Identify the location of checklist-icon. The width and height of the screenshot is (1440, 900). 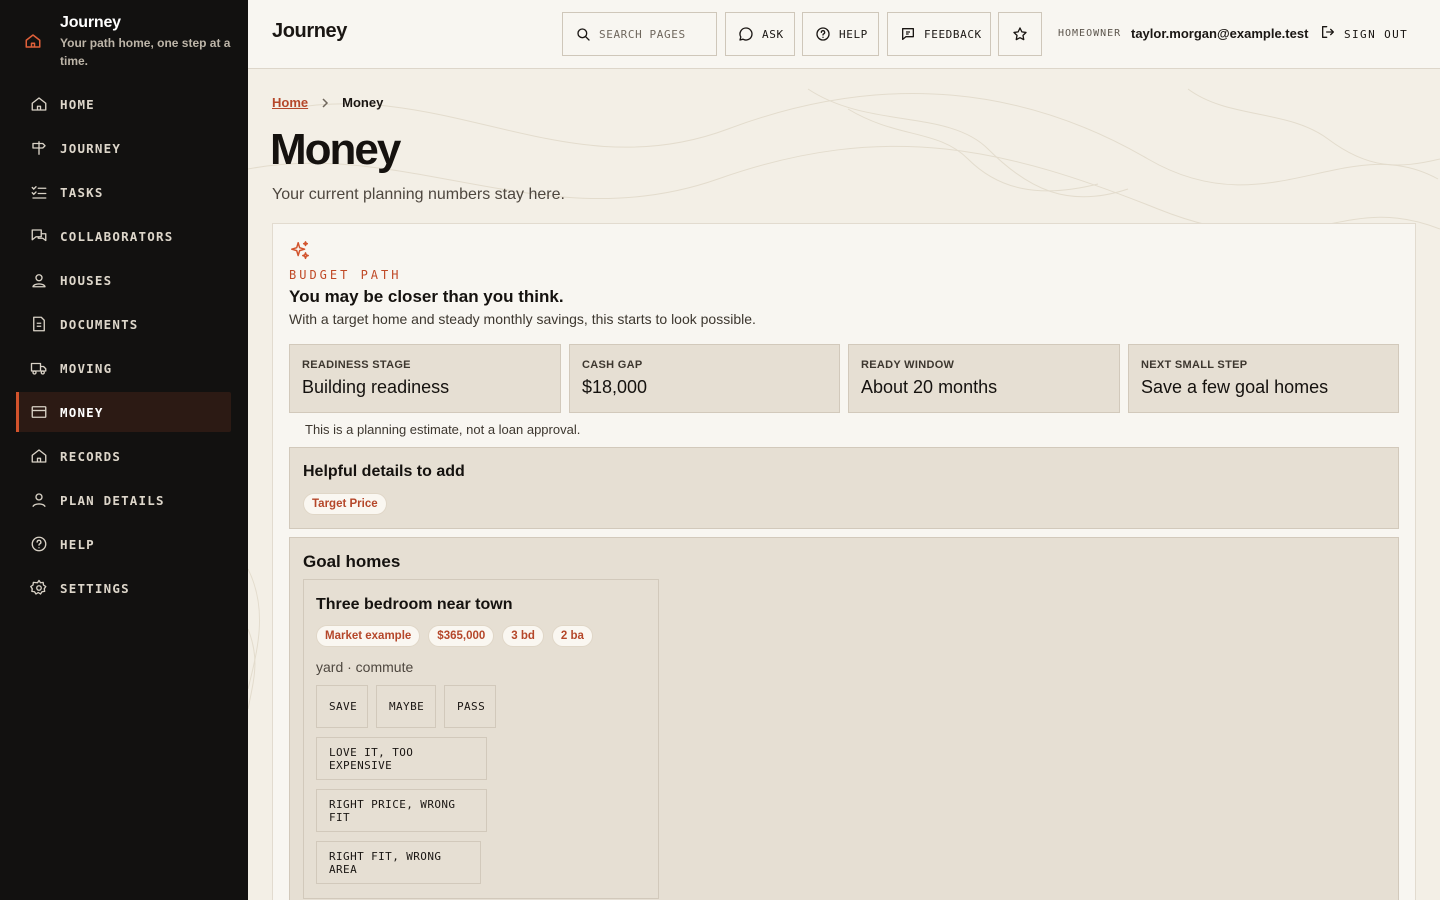
(39, 192).